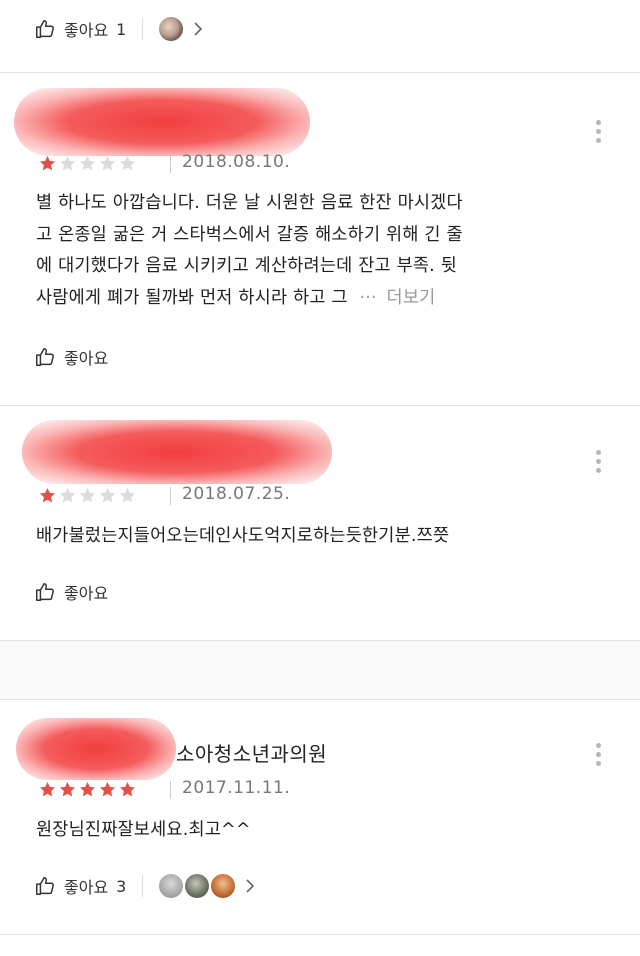 The height and width of the screenshot is (956, 640). Describe the element at coordinates (368, 297) in the screenshot. I see `ellipsis: ···` at that location.